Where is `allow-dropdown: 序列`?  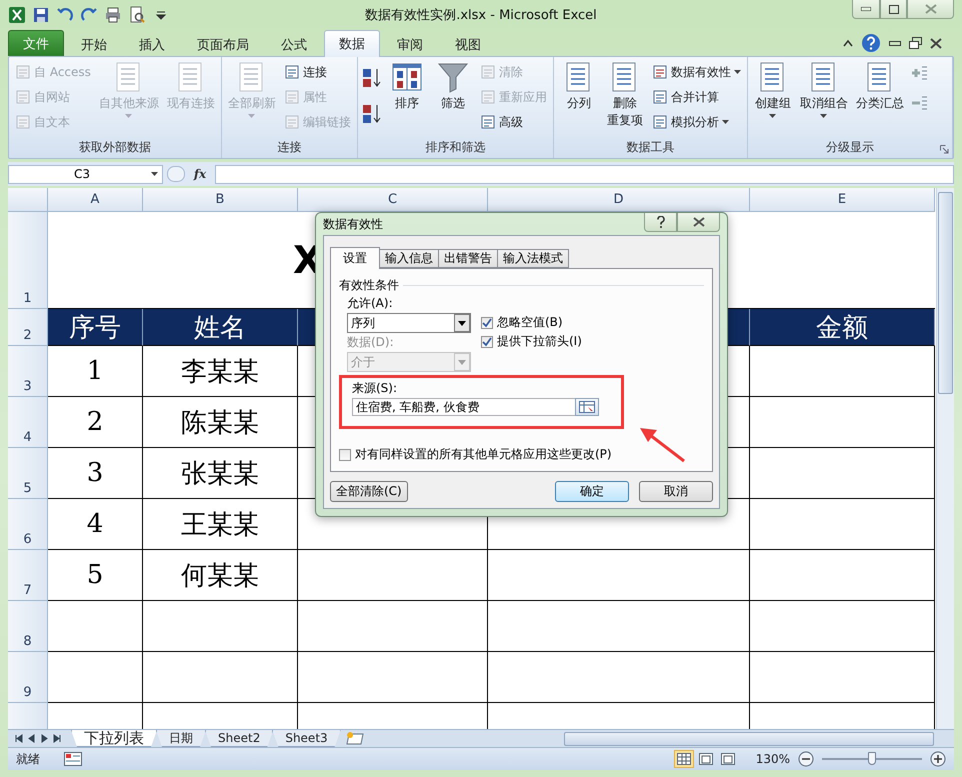
allow-dropdown: 序列 is located at coordinates (409, 323).